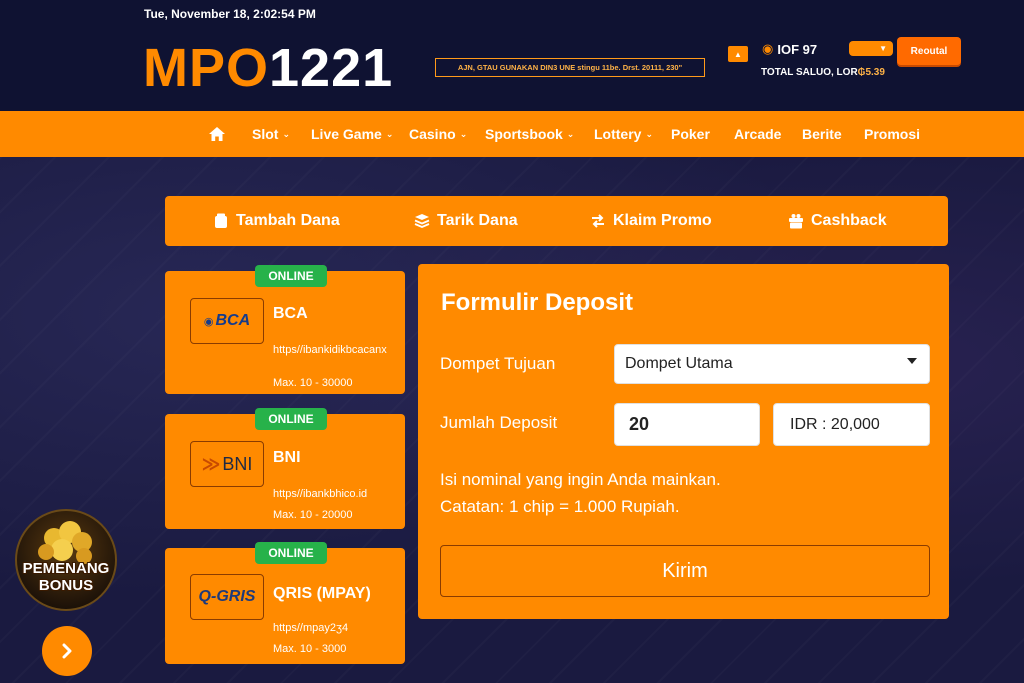 This screenshot has width=1024, height=683. What do you see at coordinates (227, 464) in the screenshot?
I see `bni-logo: ≫ BNI` at bounding box center [227, 464].